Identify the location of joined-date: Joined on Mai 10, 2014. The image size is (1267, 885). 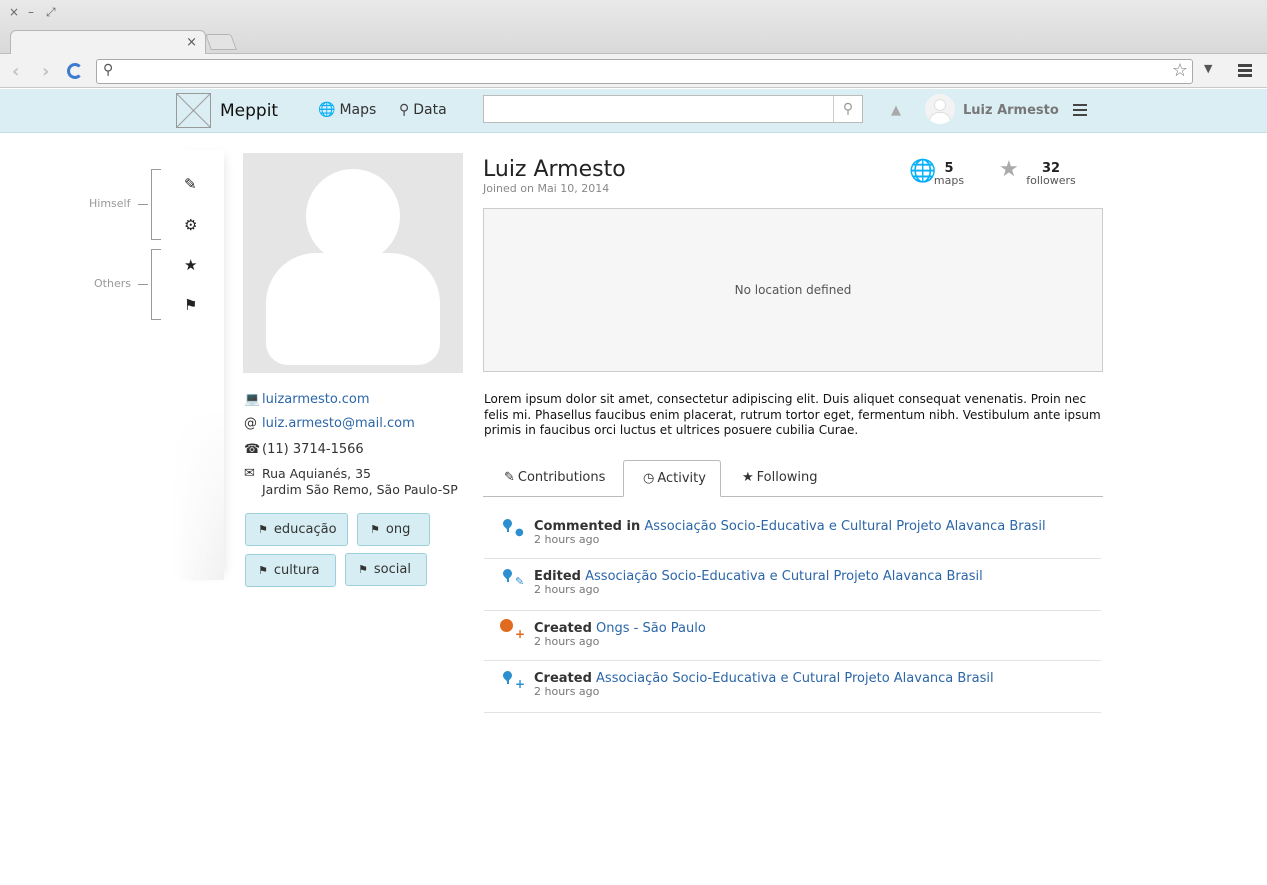
(546, 188).